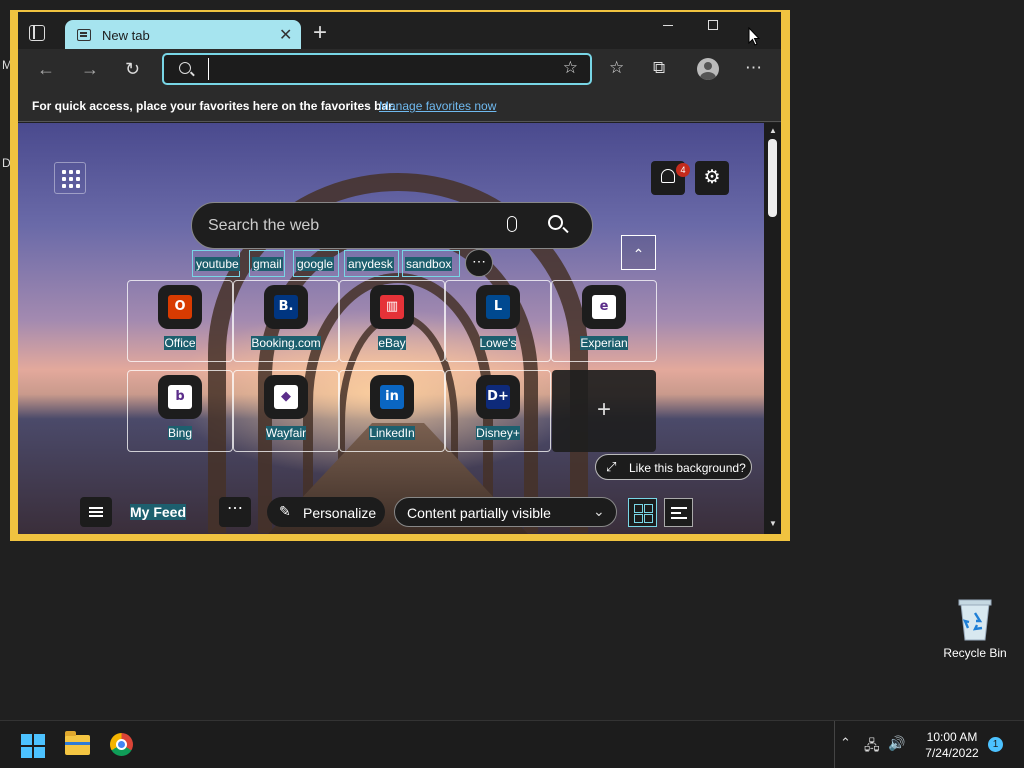 The image size is (1024, 768). What do you see at coordinates (77, 743) in the screenshot?
I see `file-explorer-icon` at bounding box center [77, 743].